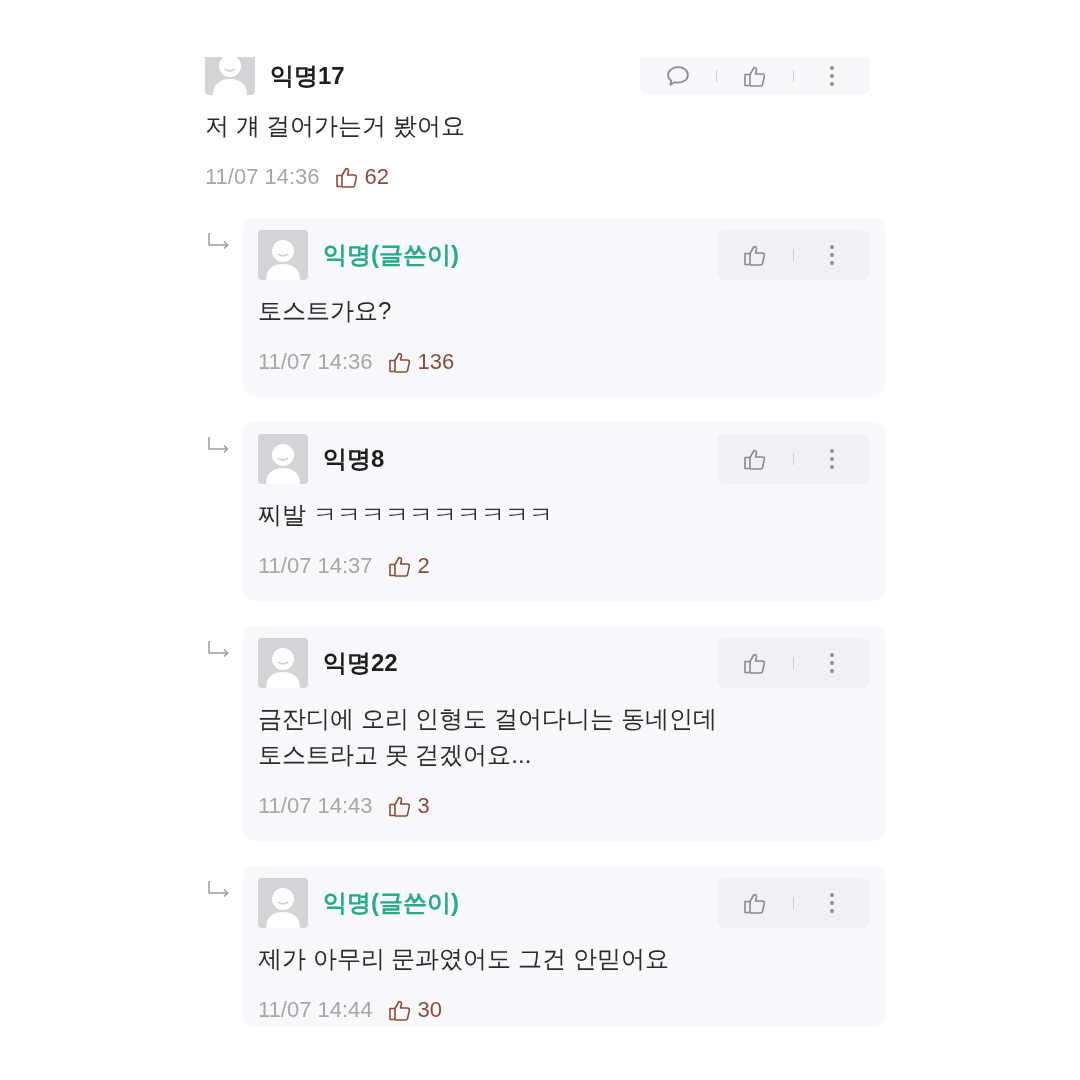 The height and width of the screenshot is (1080, 1080). Describe the element at coordinates (360, 663) in the screenshot. I see `author-name: 익명22` at that location.